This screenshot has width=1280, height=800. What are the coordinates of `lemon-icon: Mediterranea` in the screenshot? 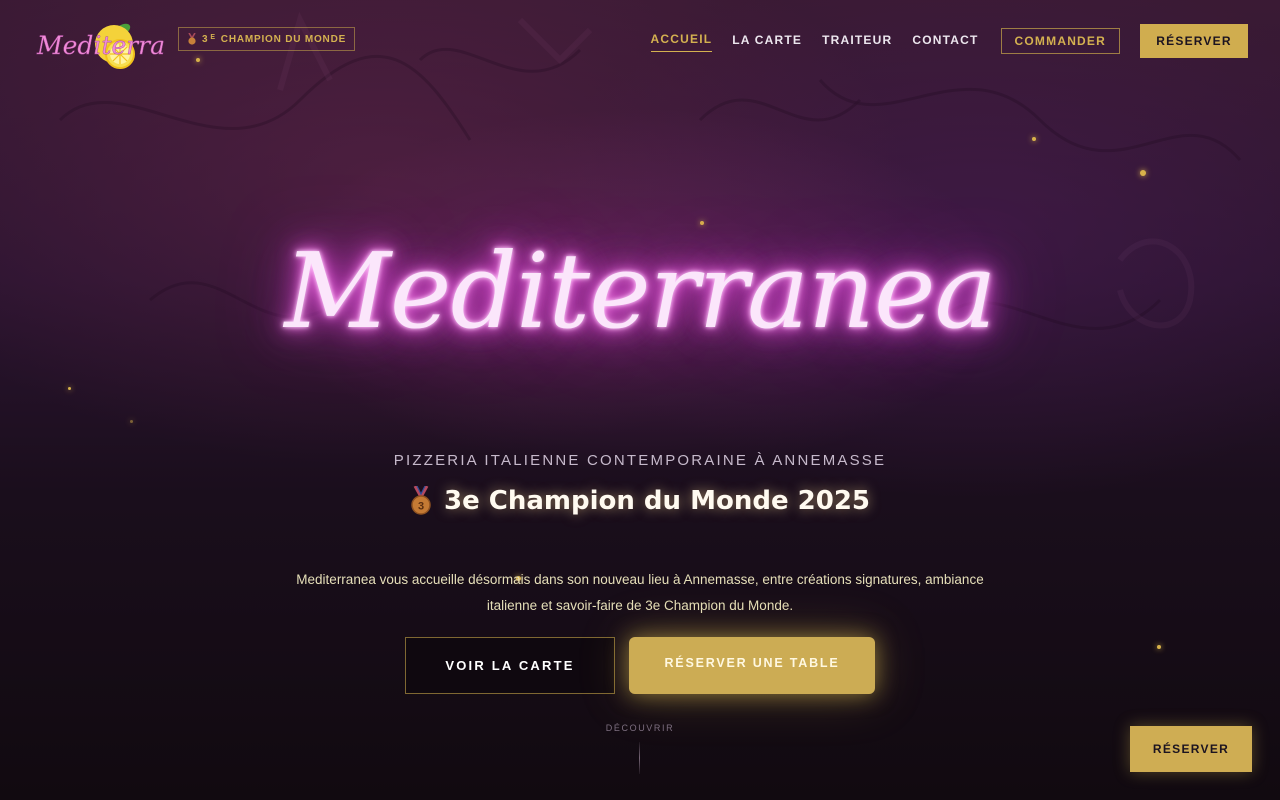 It's located at (123, 46).